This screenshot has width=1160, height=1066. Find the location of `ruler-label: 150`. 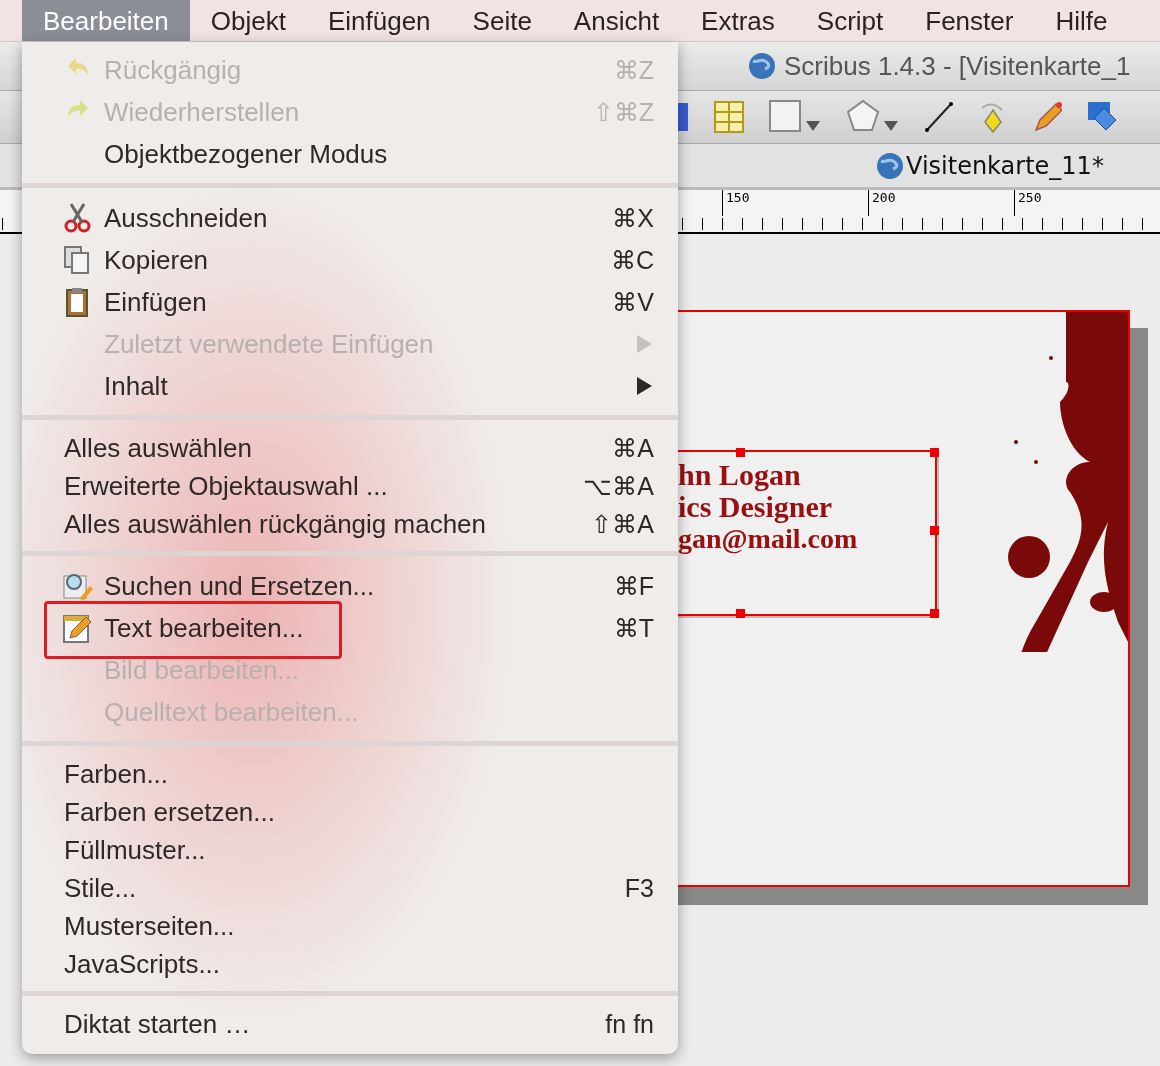

ruler-label: 150 is located at coordinates (795, 203).